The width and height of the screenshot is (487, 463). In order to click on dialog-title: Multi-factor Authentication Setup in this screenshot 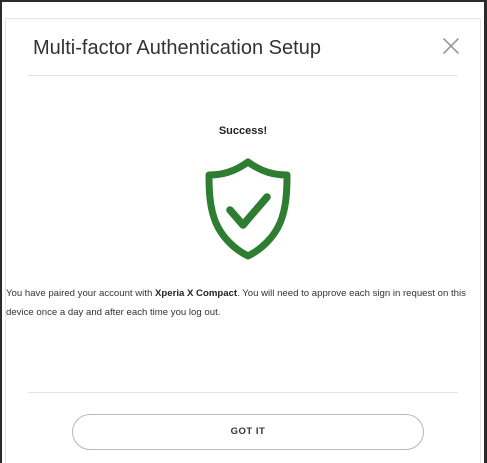, I will do `click(177, 48)`.